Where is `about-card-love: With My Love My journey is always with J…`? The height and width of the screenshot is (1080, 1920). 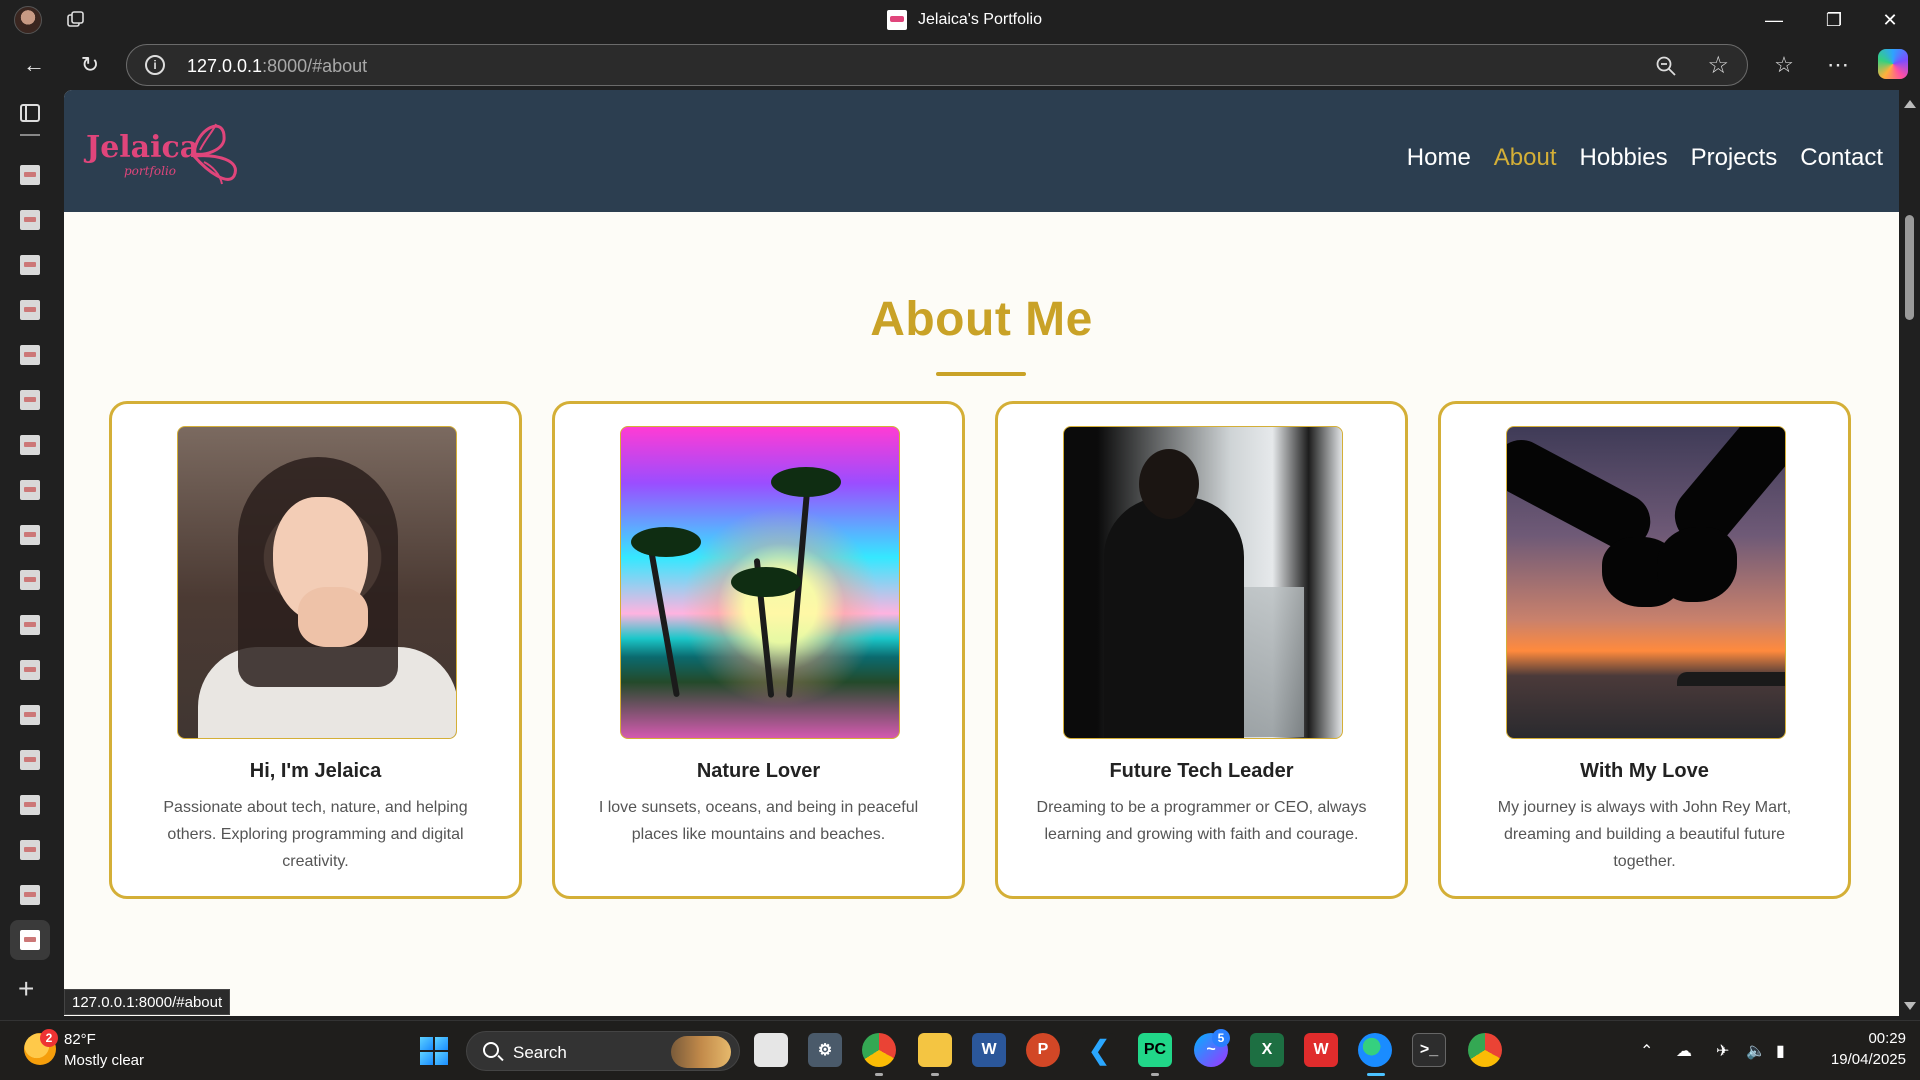 about-card-love: With My Love My journey is always with J… is located at coordinates (1644, 650).